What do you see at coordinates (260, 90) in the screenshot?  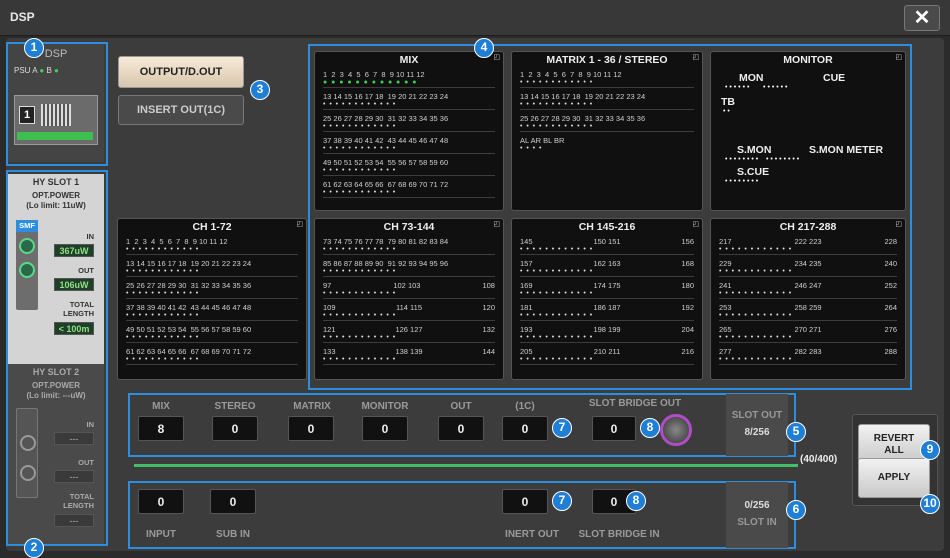 I see `callout-badge: 3` at bounding box center [260, 90].